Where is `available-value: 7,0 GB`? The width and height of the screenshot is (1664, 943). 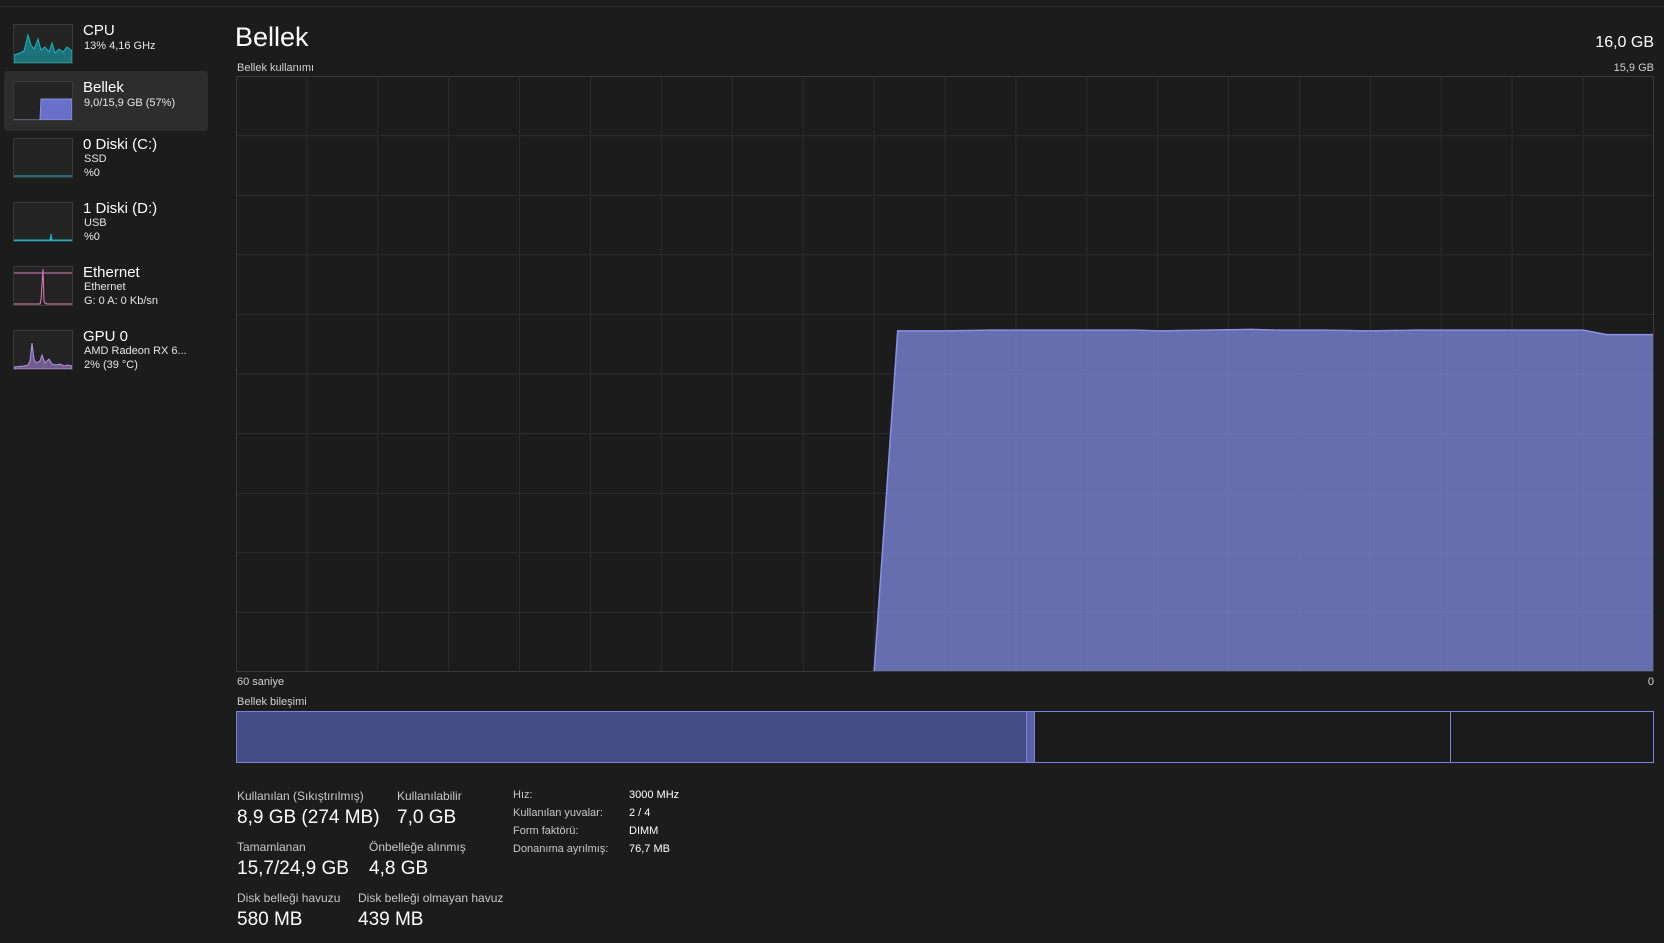 available-value: 7,0 GB is located at coordinates (427, 817).